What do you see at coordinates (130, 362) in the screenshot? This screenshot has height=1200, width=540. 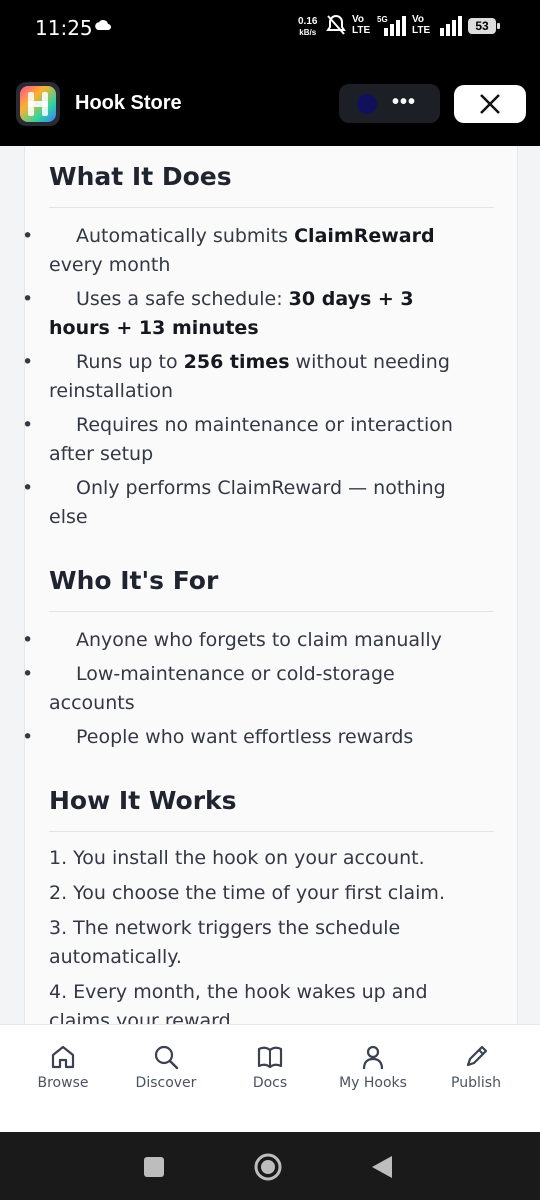 I see `item-text: Runs up to` at bounding box center [130, 362].